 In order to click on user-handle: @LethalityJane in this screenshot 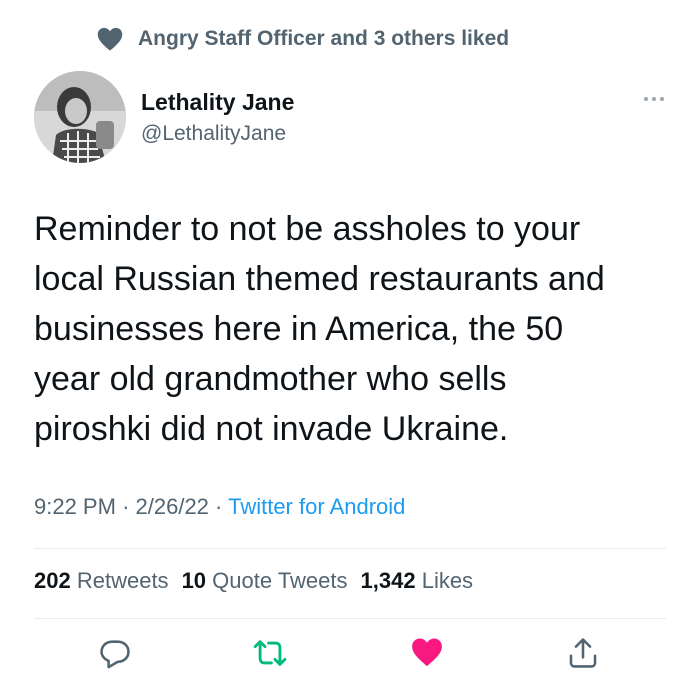, I will do `click(217, 134)`.